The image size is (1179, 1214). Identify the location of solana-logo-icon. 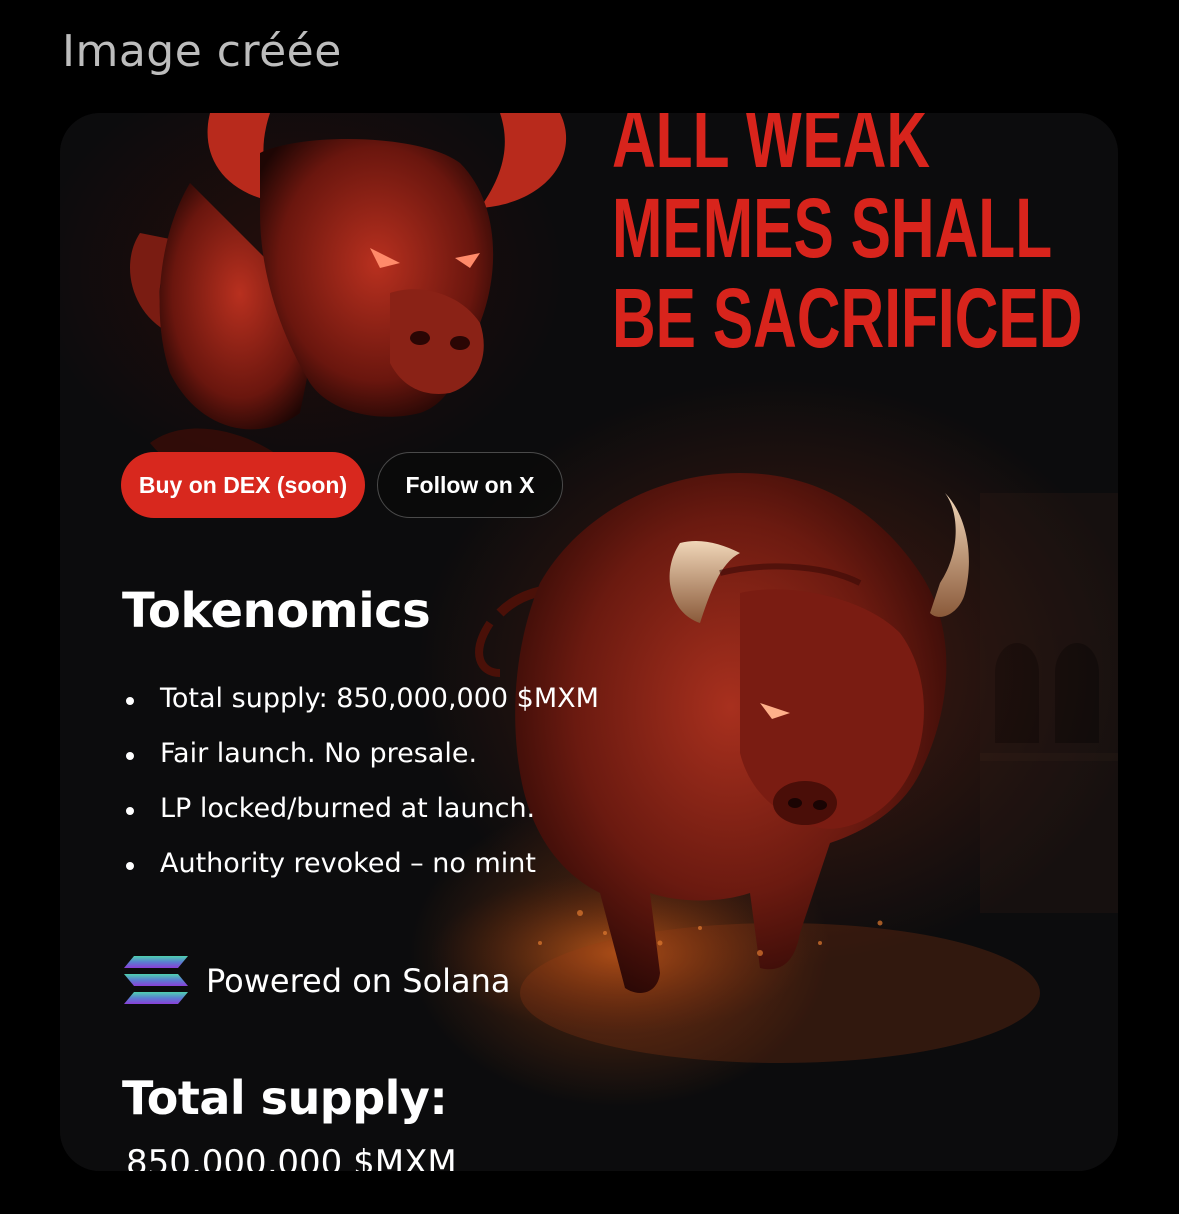
(156, 980).